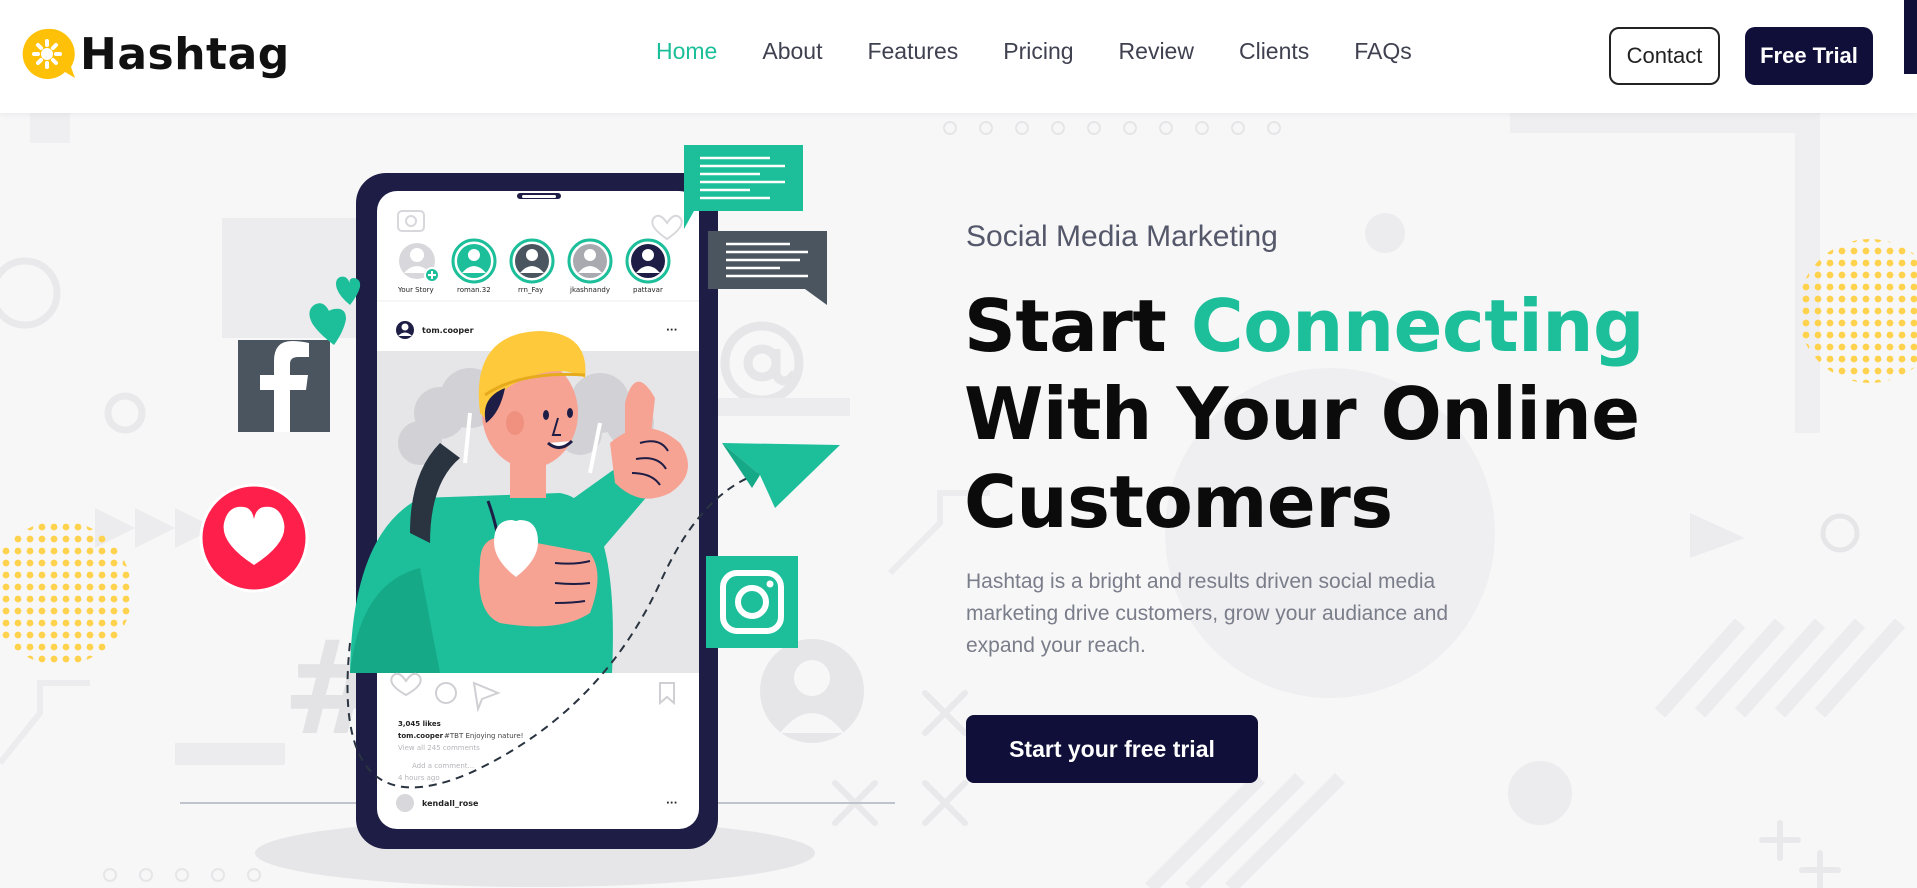 The width and height of the screenshot is (1917, 888). I want to click on headline-line-2: With Your Online, so click(1302, 414).